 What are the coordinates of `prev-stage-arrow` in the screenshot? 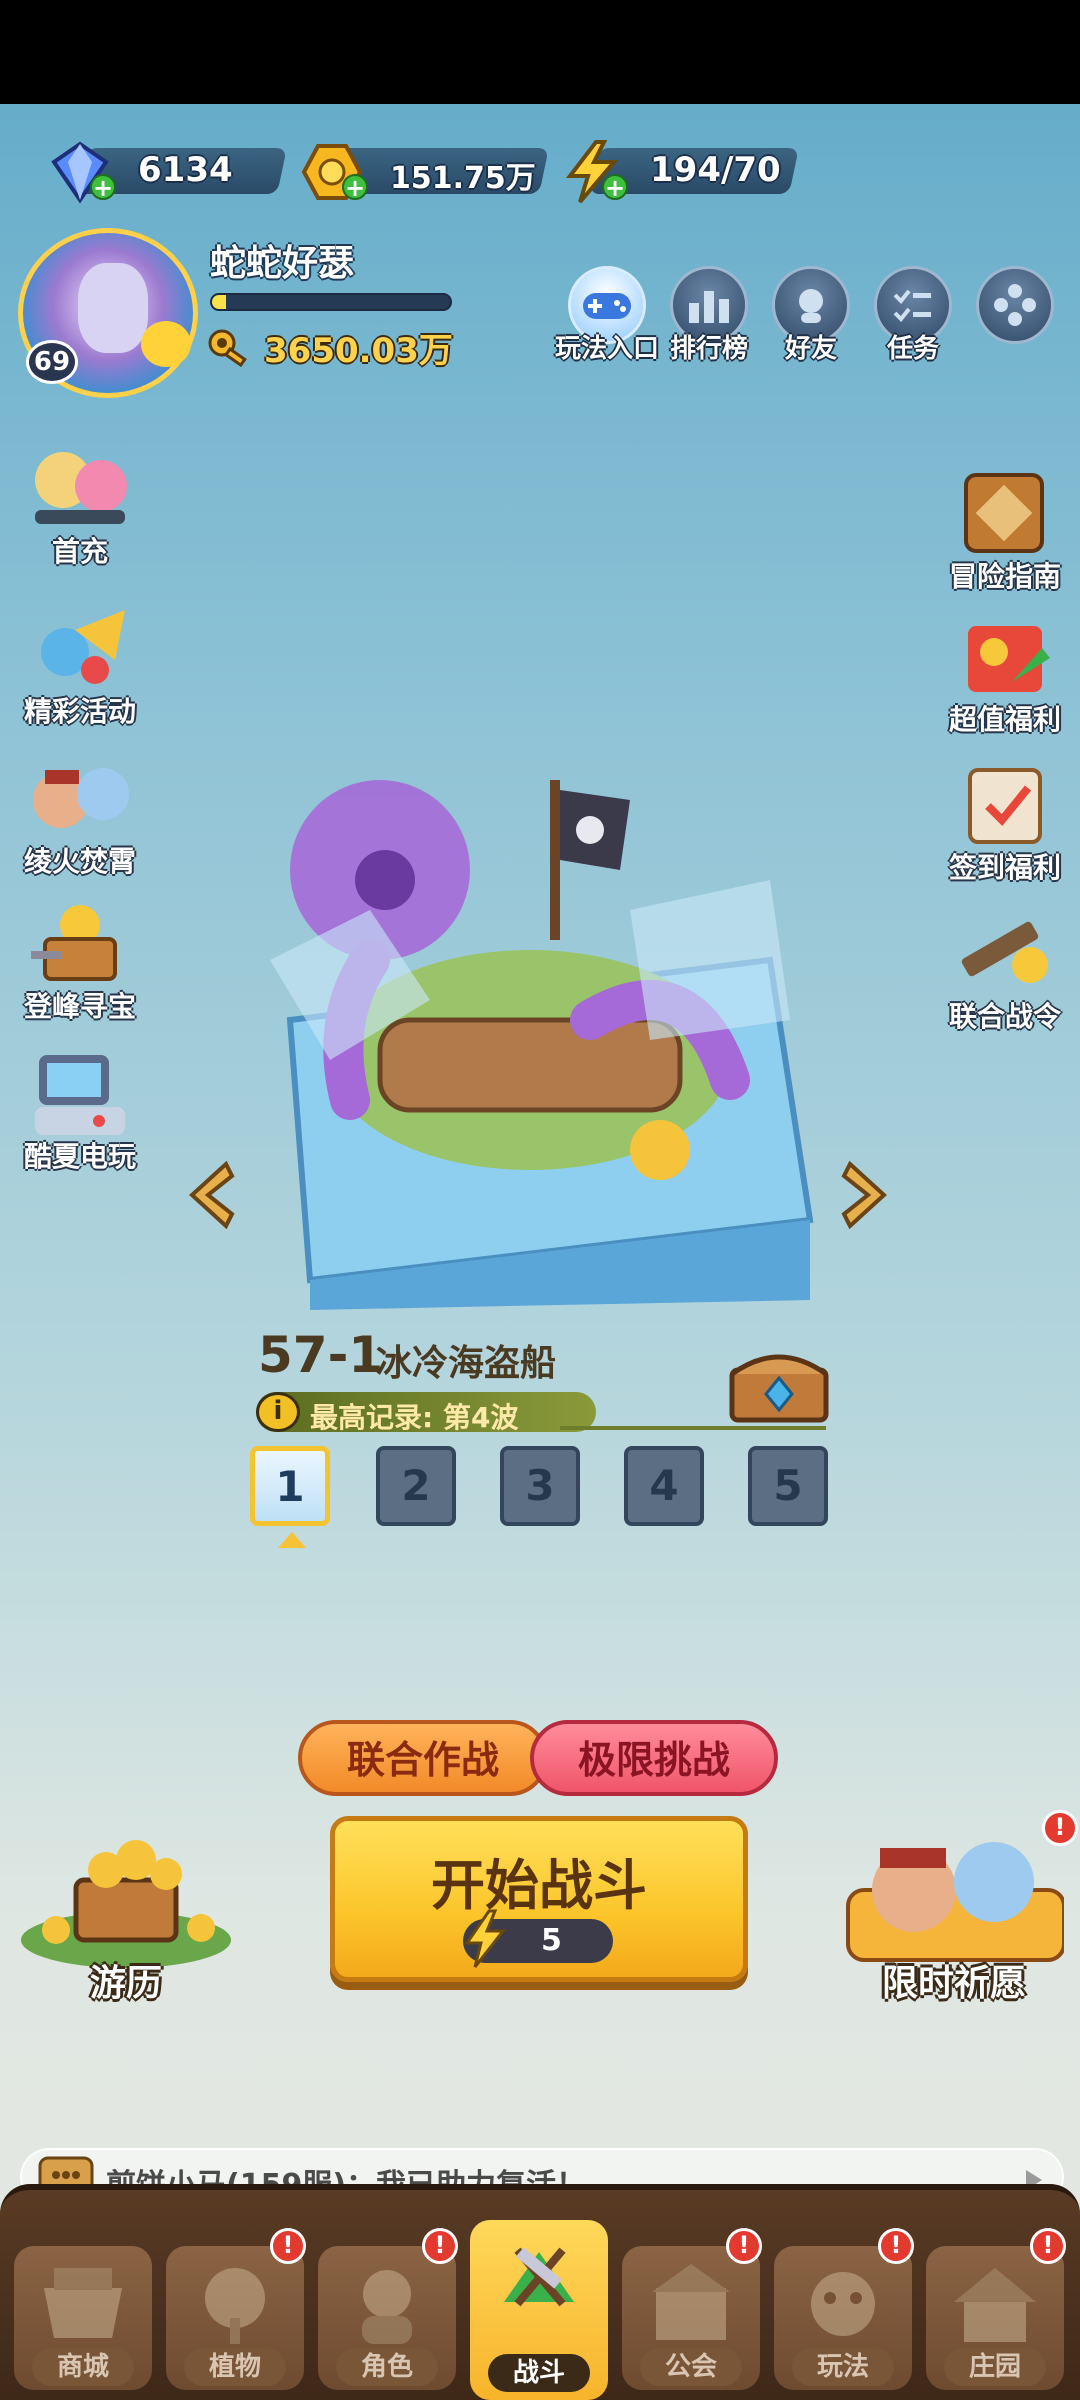 It's located at (211, 1195).